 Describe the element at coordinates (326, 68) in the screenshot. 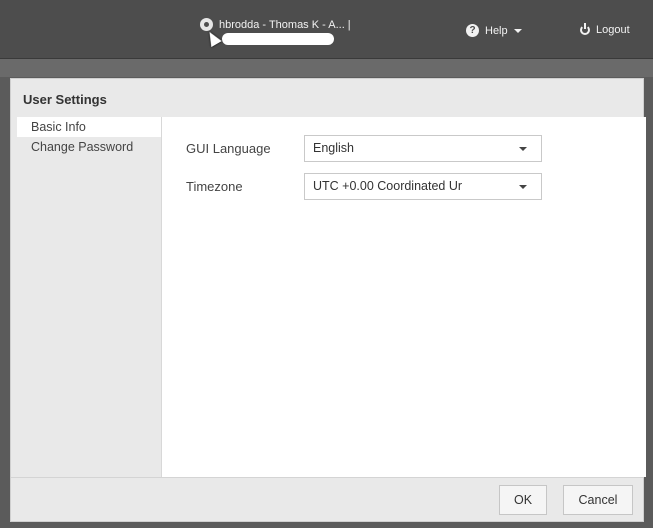

I see `sub-bar` at that location.